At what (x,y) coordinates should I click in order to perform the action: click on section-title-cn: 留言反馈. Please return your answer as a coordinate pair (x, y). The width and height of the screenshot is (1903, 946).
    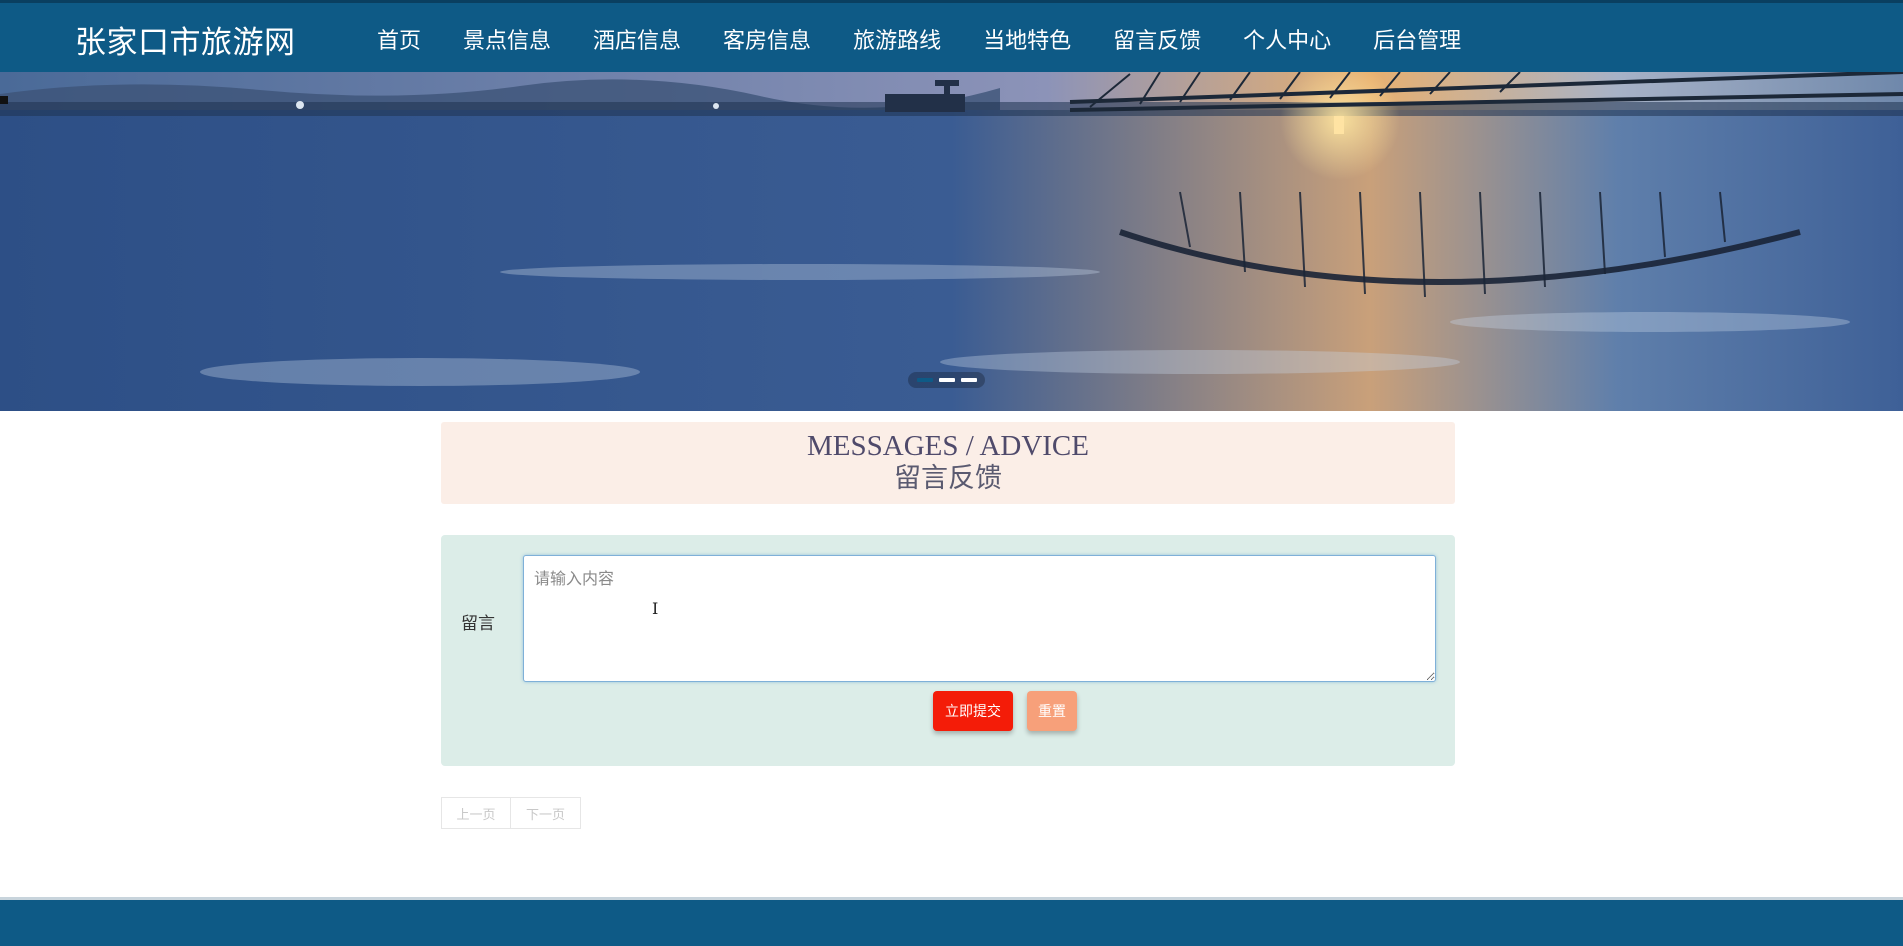
    Looking at the image, I should click on (948, 478).